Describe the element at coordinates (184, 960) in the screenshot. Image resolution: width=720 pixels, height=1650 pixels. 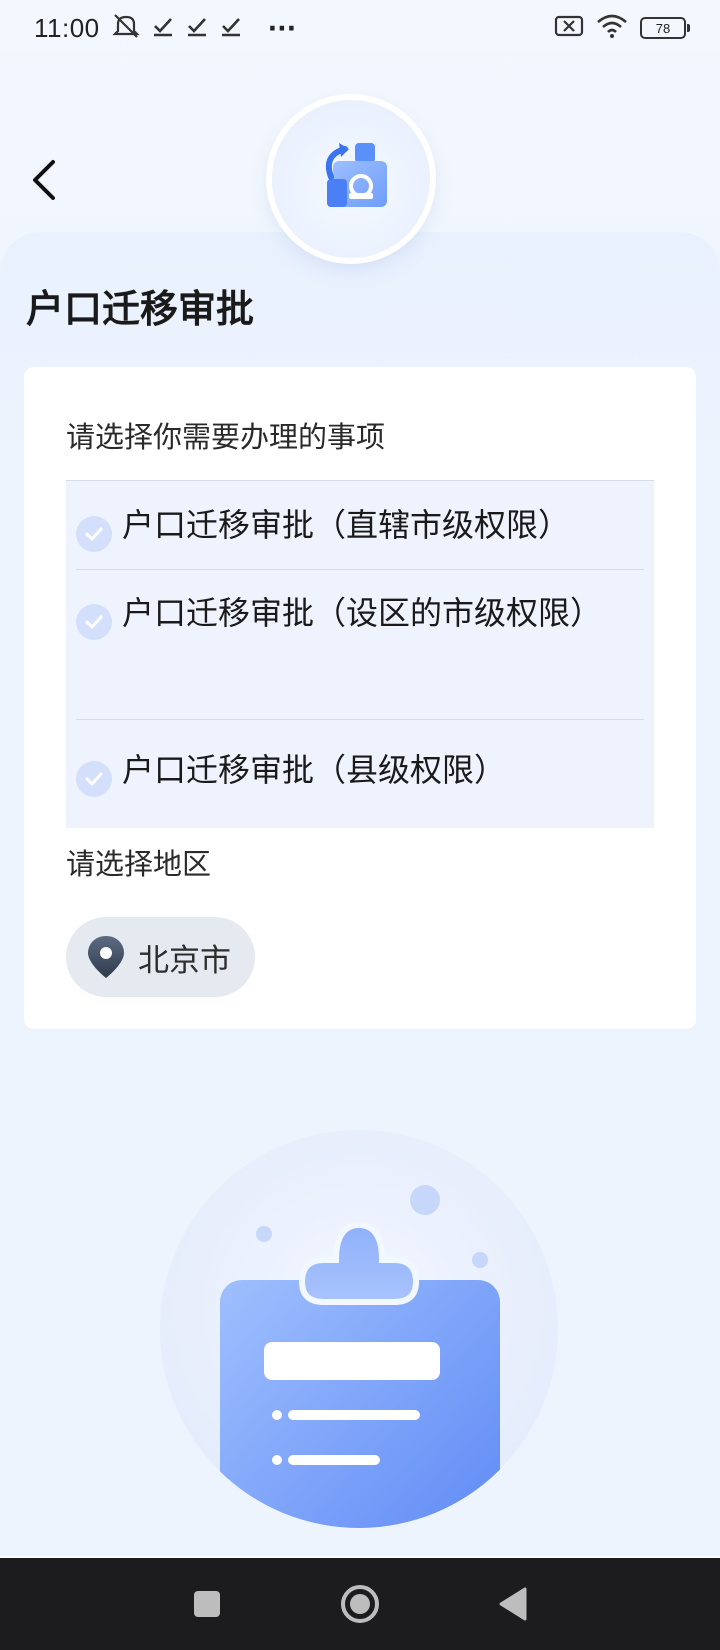
I see `region-value: 北京市` at that location.